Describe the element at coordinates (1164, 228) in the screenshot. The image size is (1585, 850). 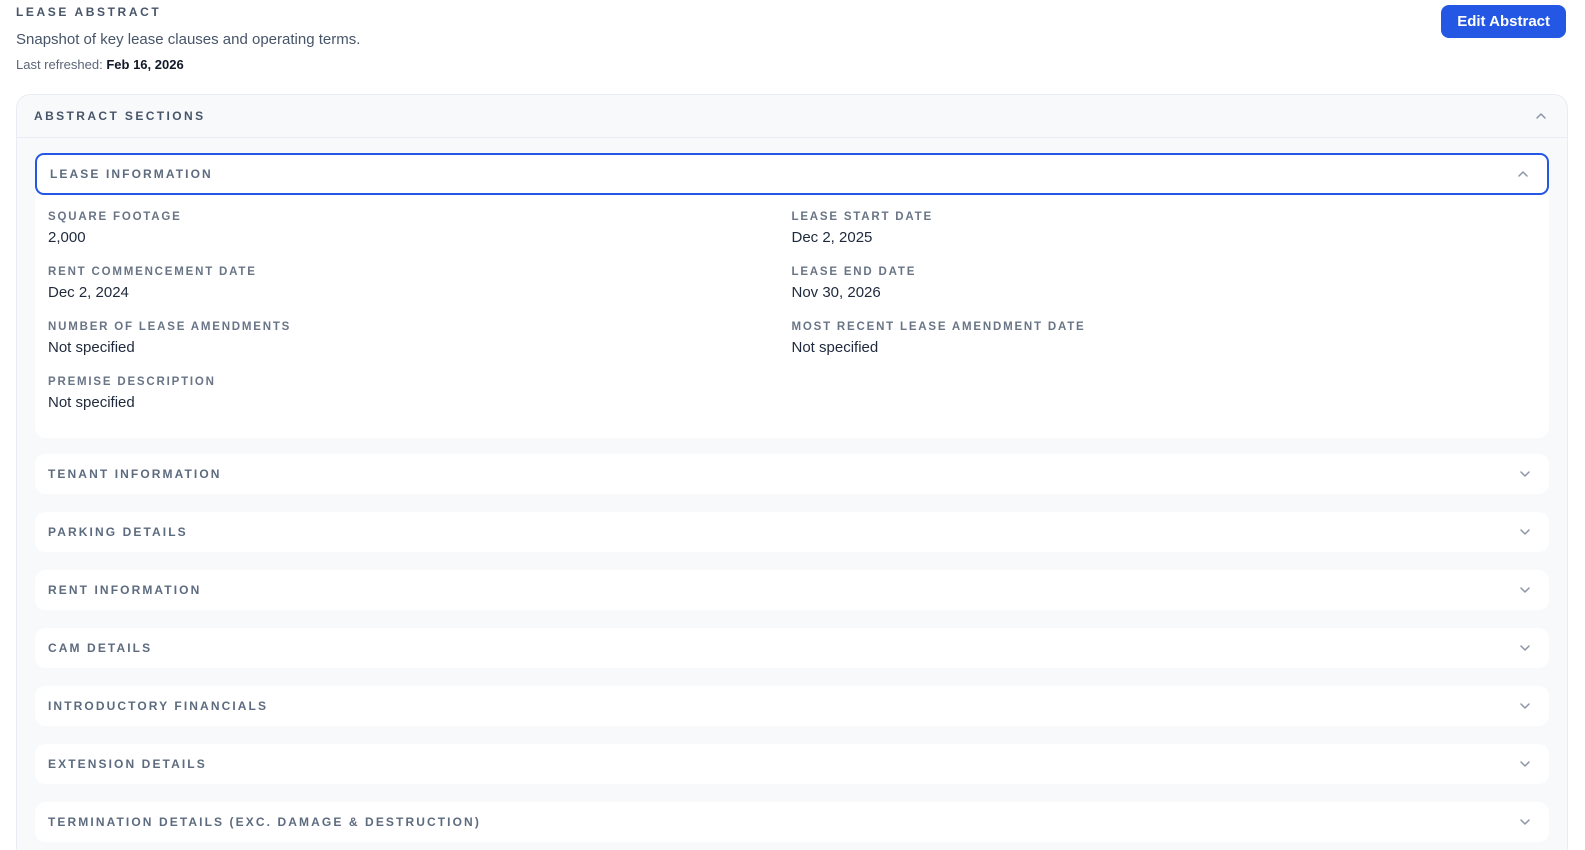
I see `field: LEASE START DATE Dec 2, 2025` at that location.